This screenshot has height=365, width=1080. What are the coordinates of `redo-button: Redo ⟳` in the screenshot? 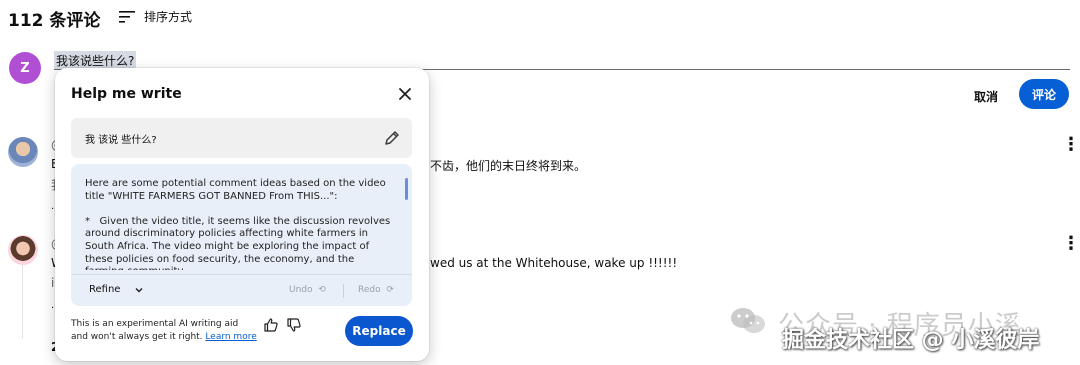 It's located at (376, 290).